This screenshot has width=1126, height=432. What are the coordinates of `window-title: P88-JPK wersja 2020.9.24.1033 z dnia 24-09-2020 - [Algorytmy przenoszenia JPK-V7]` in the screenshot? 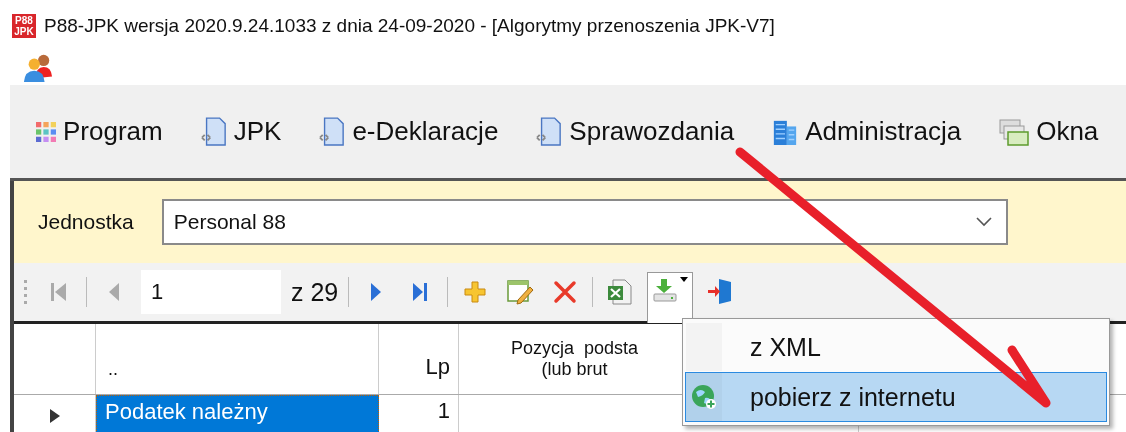 It's located at (409, 26).